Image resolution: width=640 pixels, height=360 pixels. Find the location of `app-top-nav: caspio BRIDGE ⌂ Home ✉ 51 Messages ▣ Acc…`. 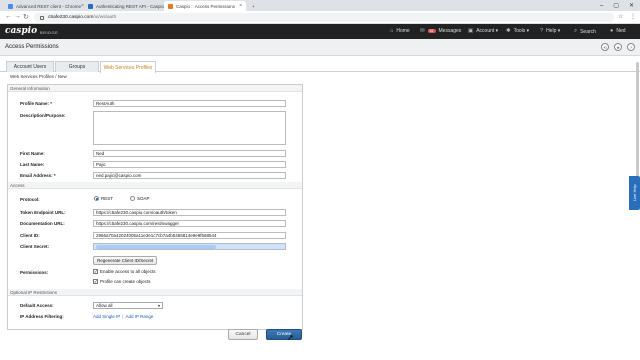

app-top-nav: caspio BRIDGE ⌂ Home ✉ 51 Messages ▣ Acc… is located at coordinates (320, 31).